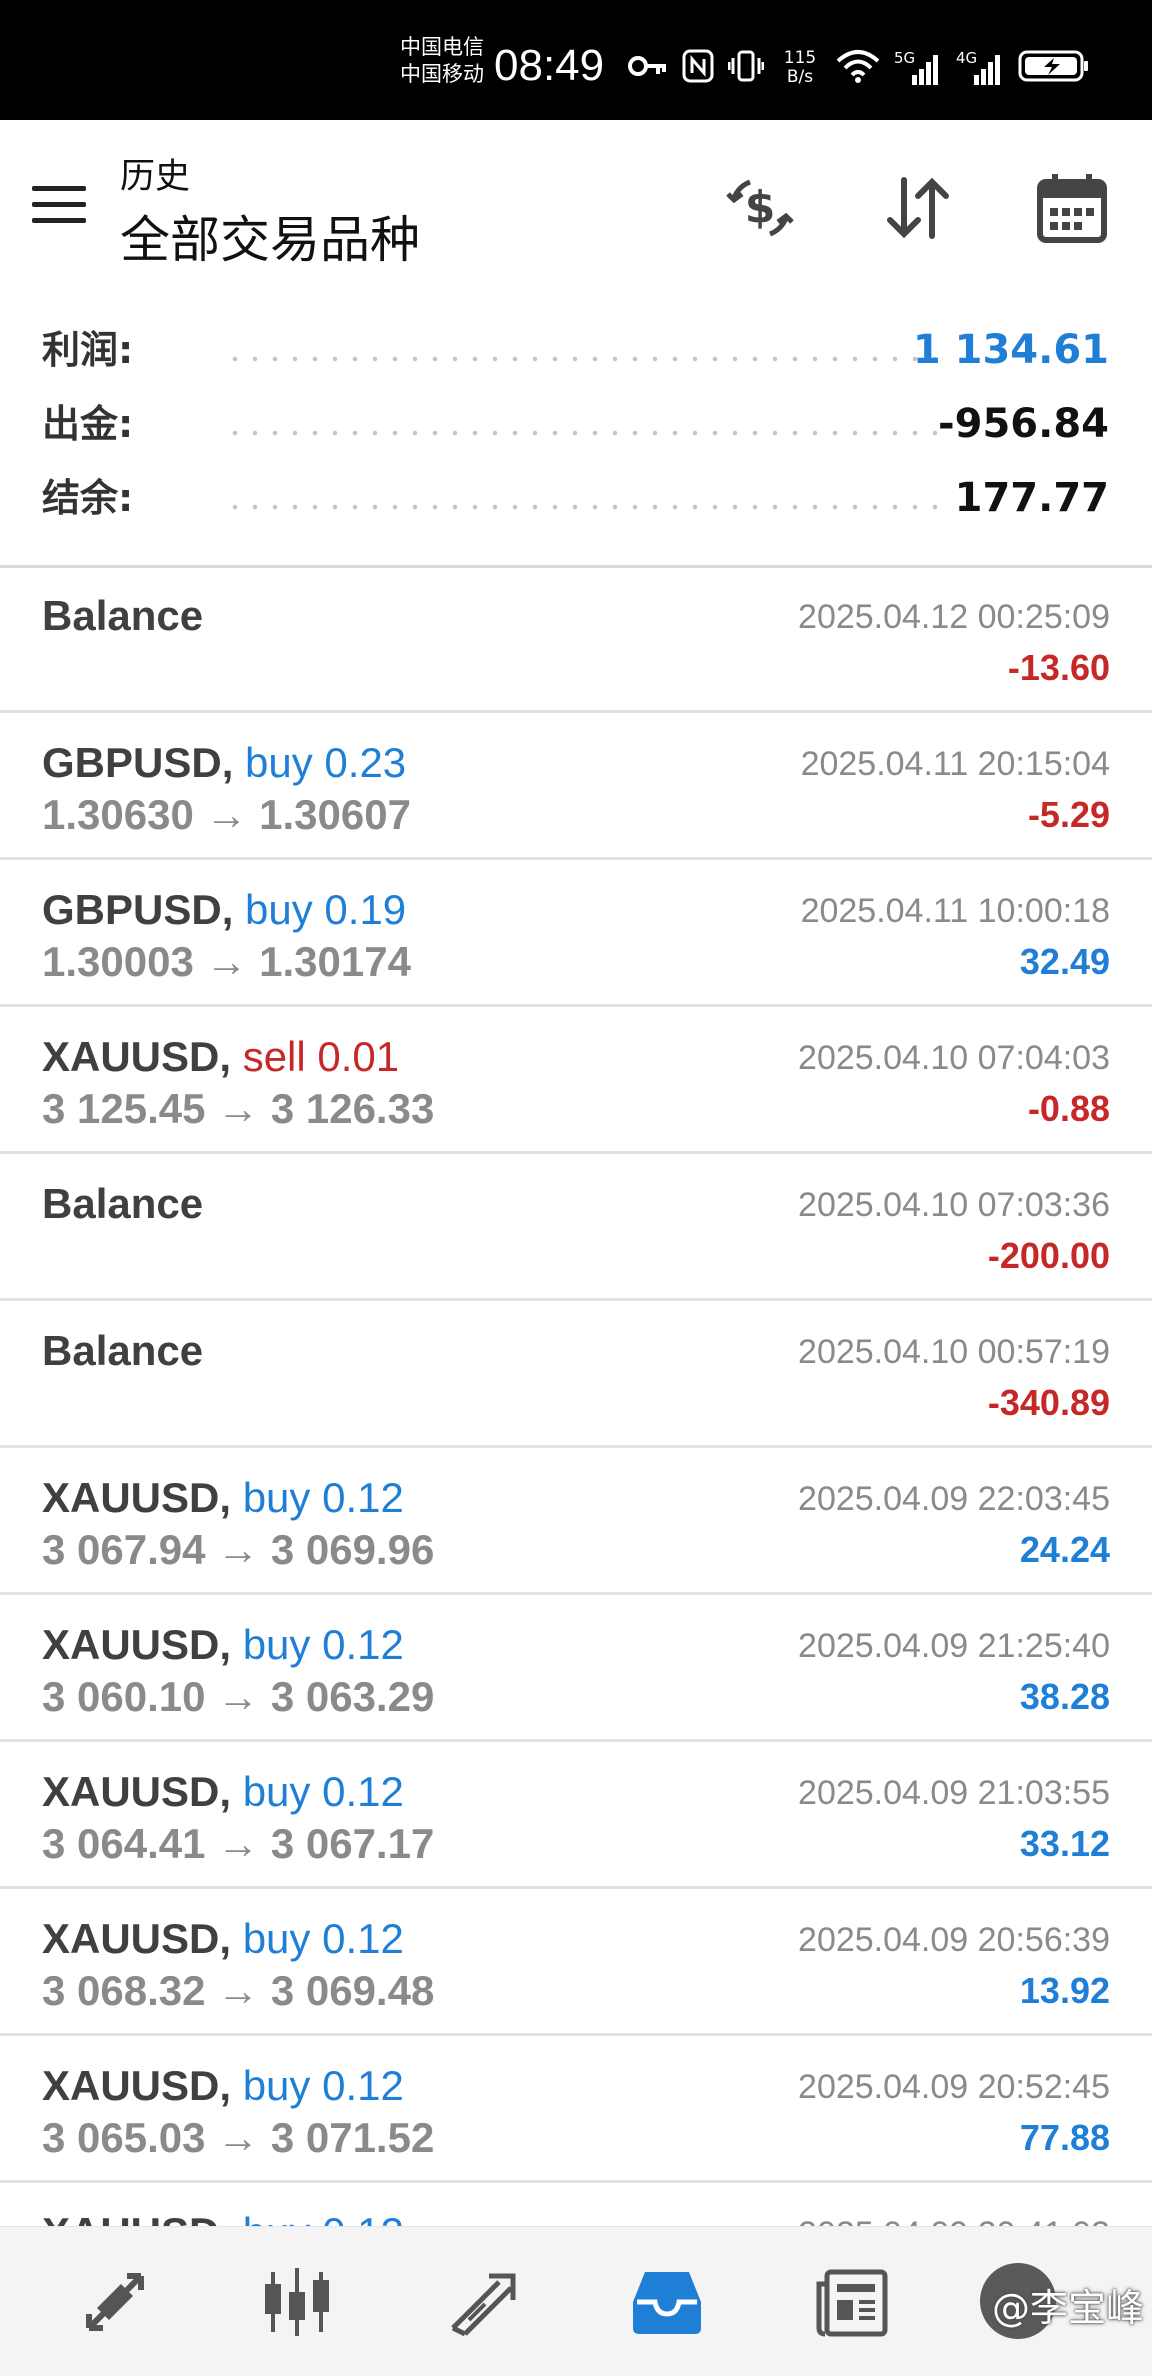 Image resolution: width=1152 pixels, height=2376 pixels. Describe the element at coordinates (1010, 350) in the screenshot. I see `profit-value: 1 134.61` at that location.